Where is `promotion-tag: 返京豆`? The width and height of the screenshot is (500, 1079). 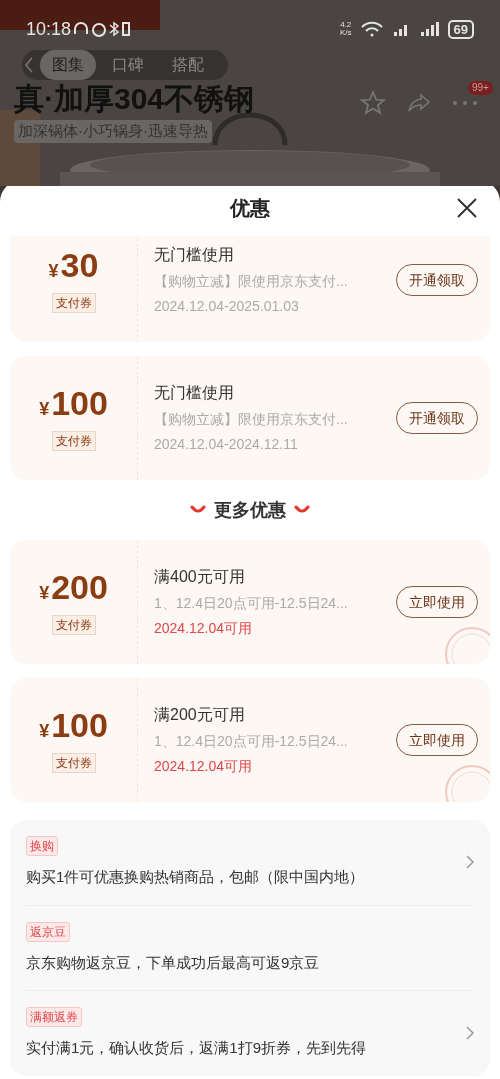
promotion-tag: 返京豆 is located at coordinates (48, 931).